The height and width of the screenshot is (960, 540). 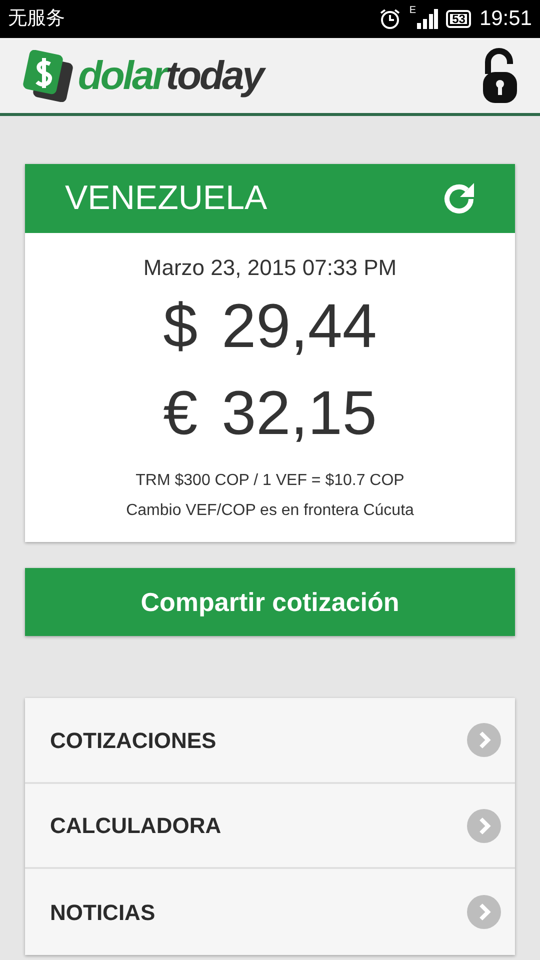 What do you see at coordinates (270, 480) in the screenshot?
I see `note-text: TRM $300 COP / 1 VEF = $10.7 COP` at bounding box center [270, 480].